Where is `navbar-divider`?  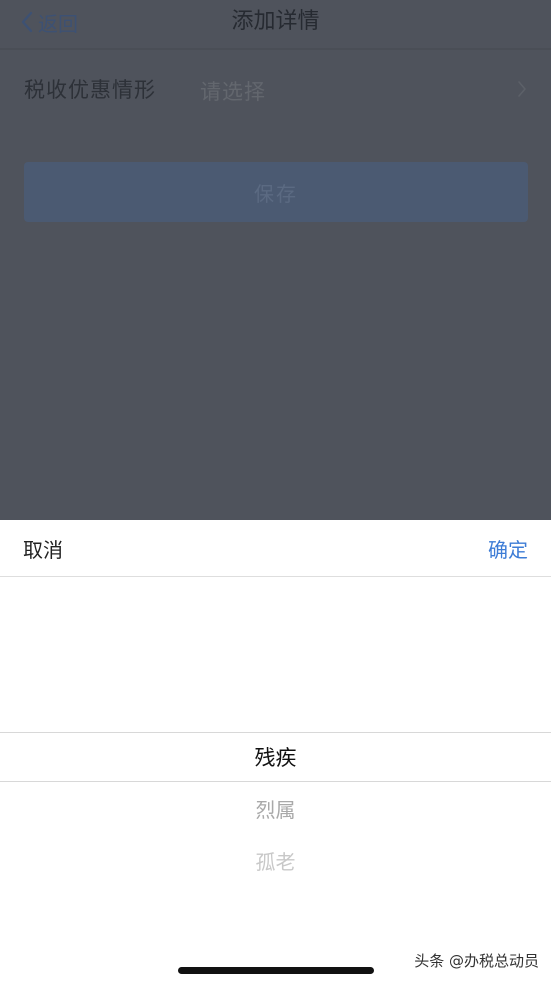 navbar-divider is located at coordinates (275, 49).